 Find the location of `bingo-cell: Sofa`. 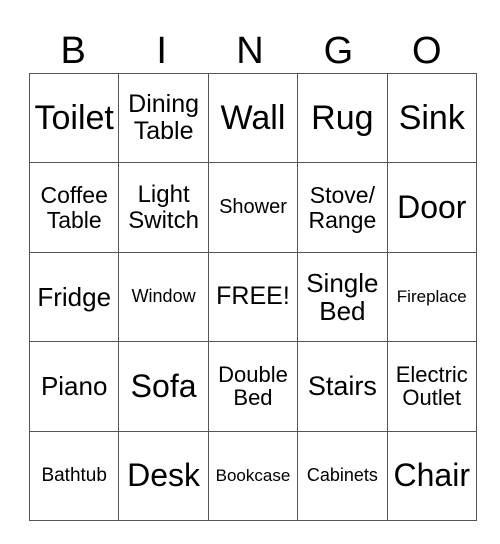

bingo-cell: Sofa is located at coordinates (163, 386).